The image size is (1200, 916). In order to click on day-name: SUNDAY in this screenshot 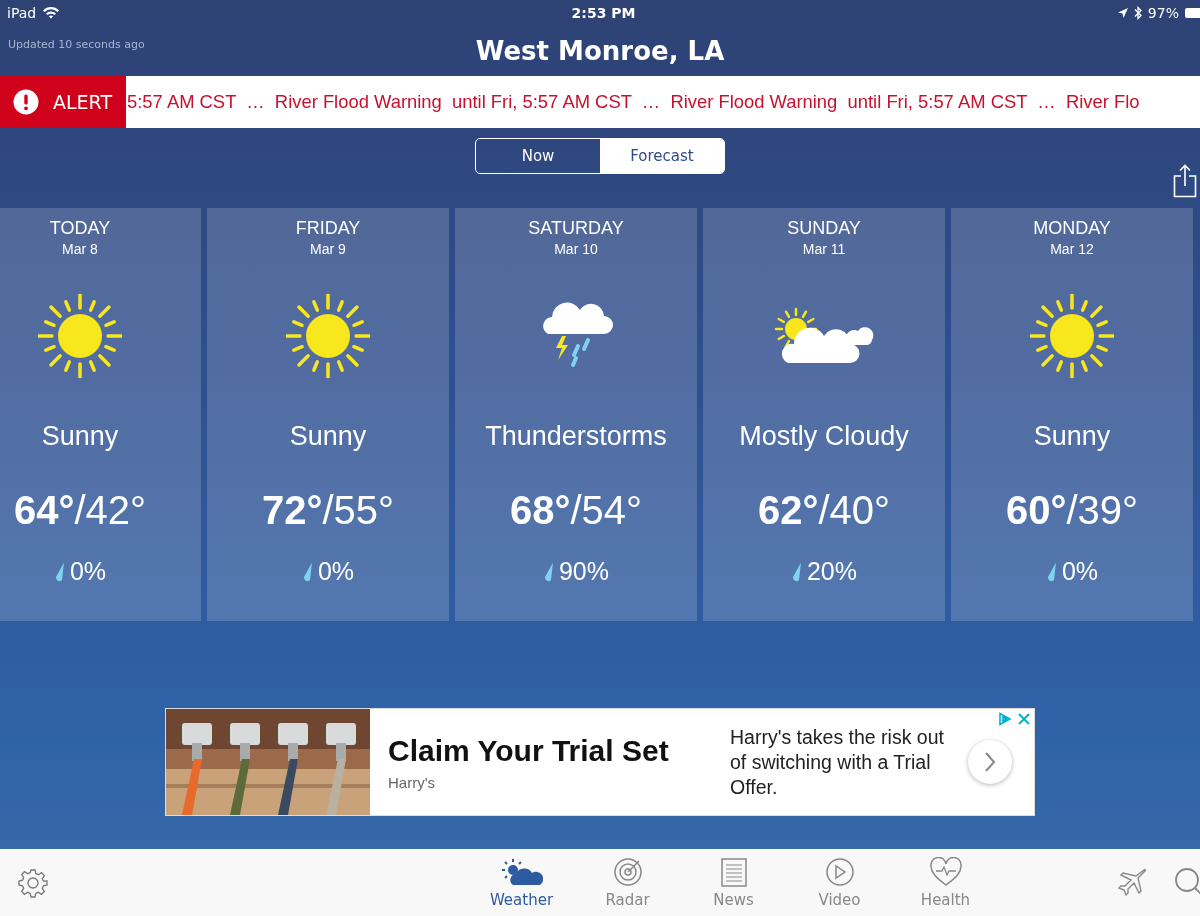, I will do `click(824, 228)`.